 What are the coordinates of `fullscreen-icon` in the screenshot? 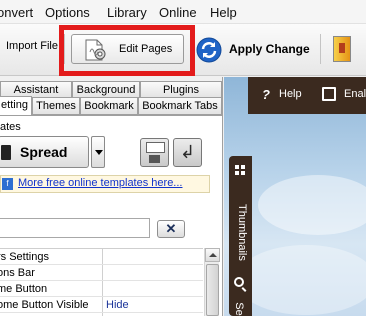 It's located at (329, 94).